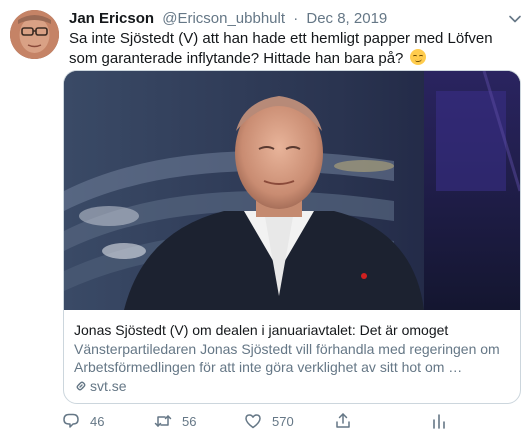 Image resolution: width=531 pixels, height=436 pixels. I want to click on heart-icon, so click(253, 421).